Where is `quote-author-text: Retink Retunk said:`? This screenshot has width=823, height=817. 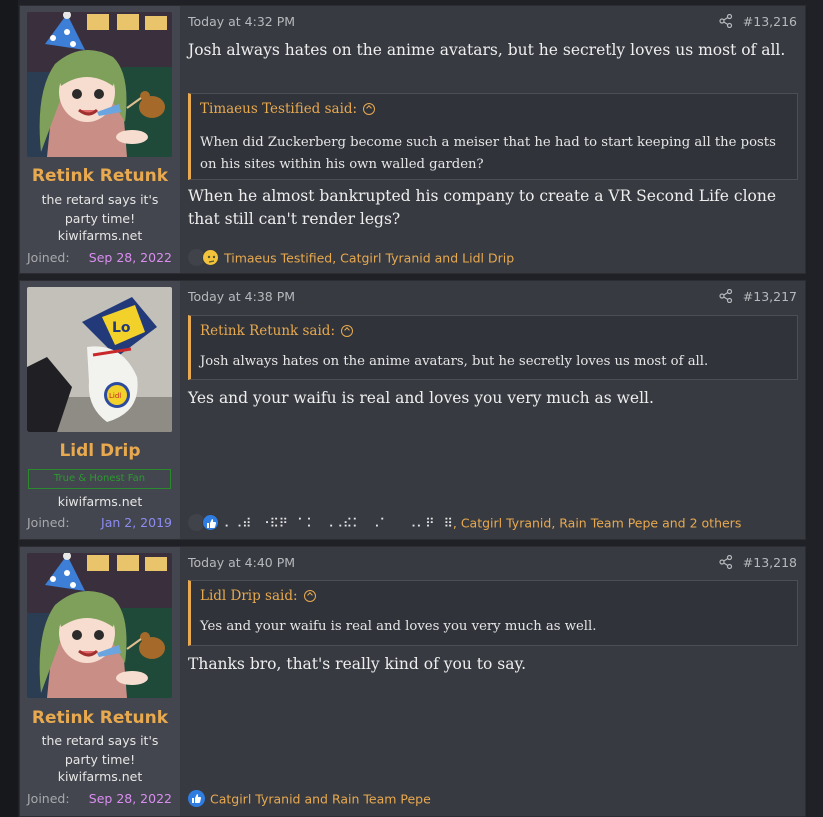 quote-author-text: Retink Retunk said: is located at coordinates (267, 331).